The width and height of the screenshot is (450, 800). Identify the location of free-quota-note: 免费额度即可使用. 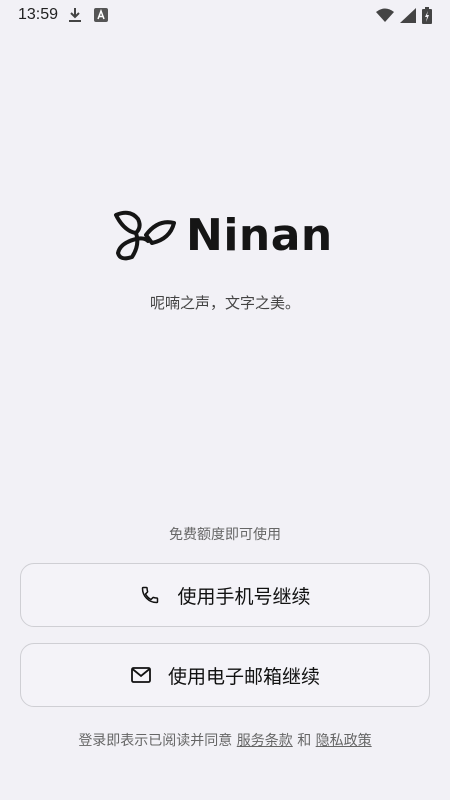
(225, 535).